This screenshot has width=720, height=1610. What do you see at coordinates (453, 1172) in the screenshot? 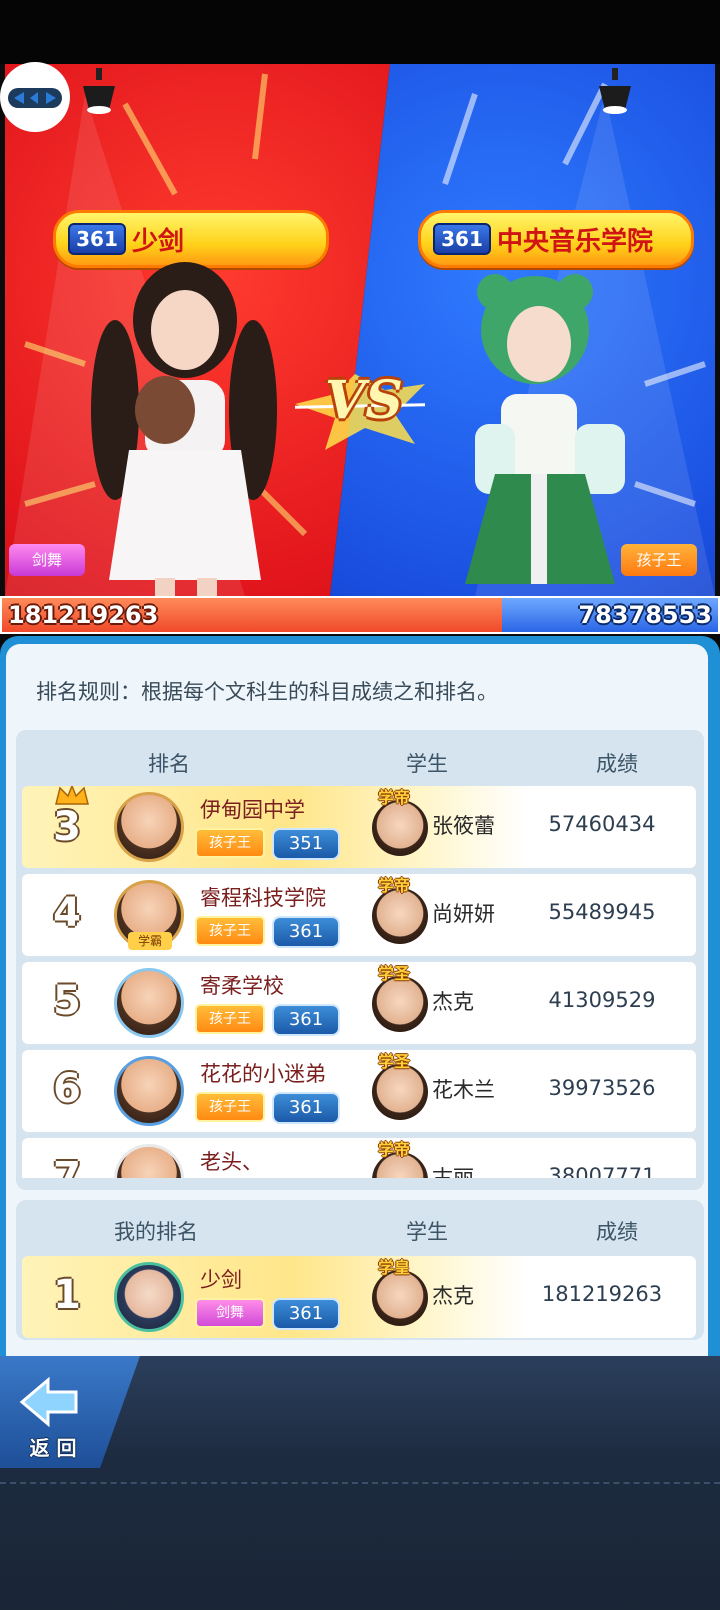
I see `student-name: 古丽` at bounding box center [453, 1172].